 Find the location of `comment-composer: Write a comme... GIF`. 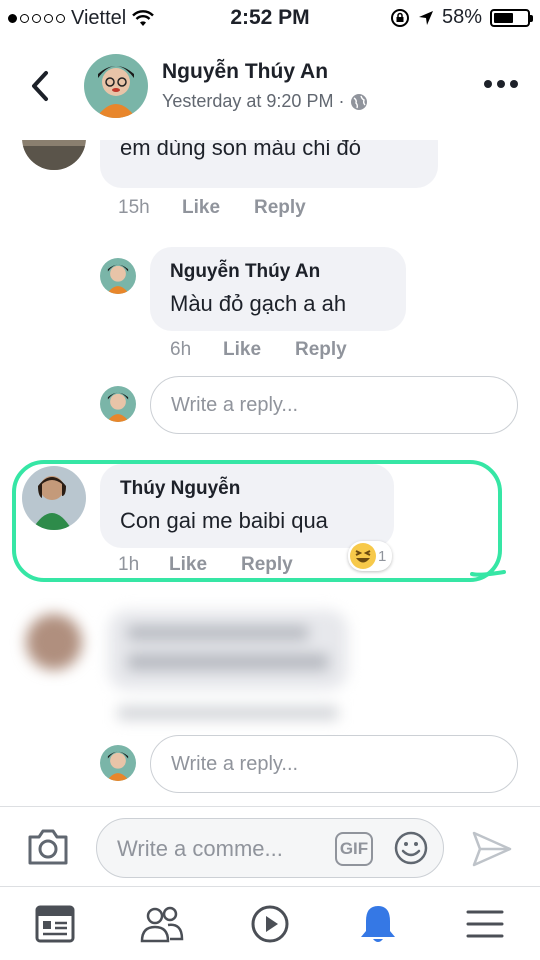

comment-composer: Write a comme... GIF is located at coordinates (270, 846).